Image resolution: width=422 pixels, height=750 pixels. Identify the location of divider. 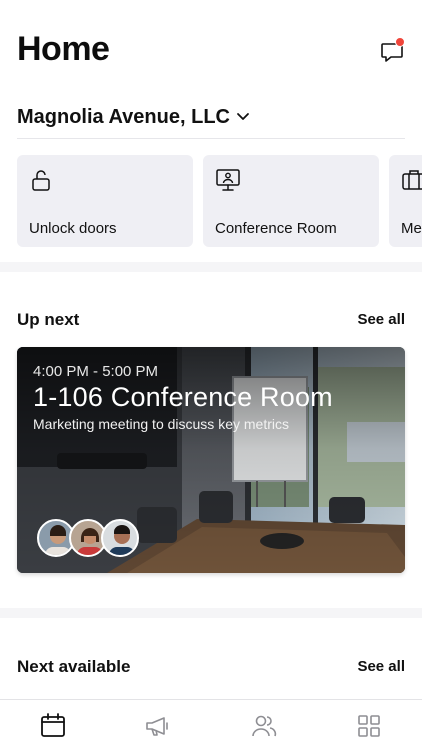
(211, 138).